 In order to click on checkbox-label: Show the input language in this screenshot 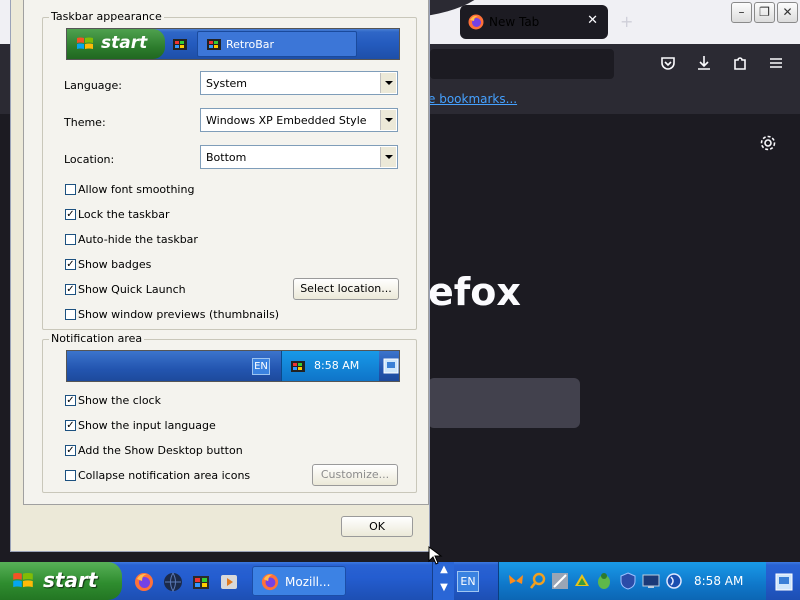, I will do `click(147, 425)`.